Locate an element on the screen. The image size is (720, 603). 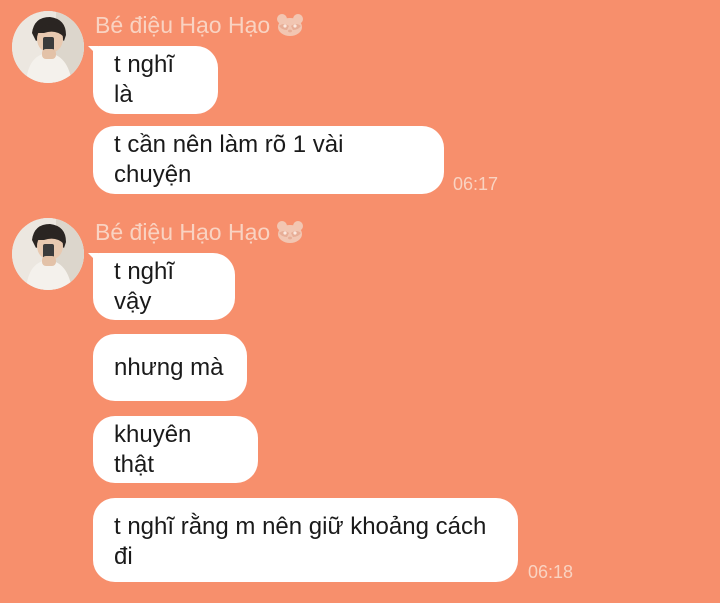
message-bubble: t cần nên làm rõ 1 vài chuyện is located at coordinates (268, 160).